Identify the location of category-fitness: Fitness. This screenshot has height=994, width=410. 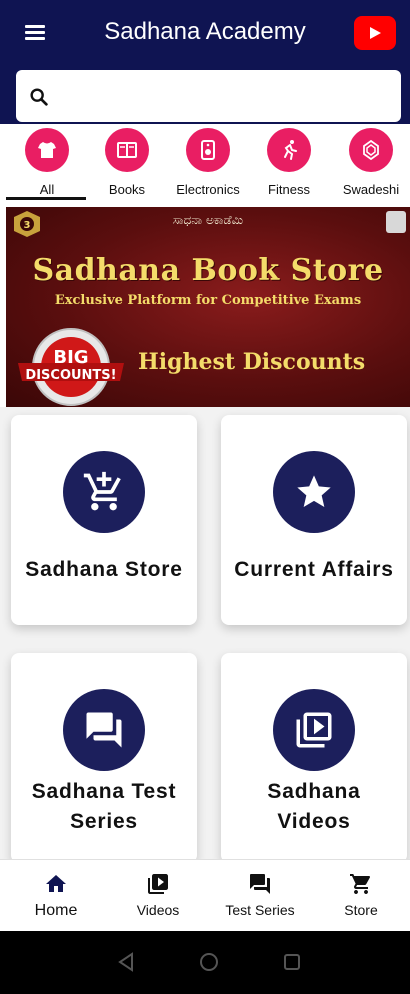
(289, 164).